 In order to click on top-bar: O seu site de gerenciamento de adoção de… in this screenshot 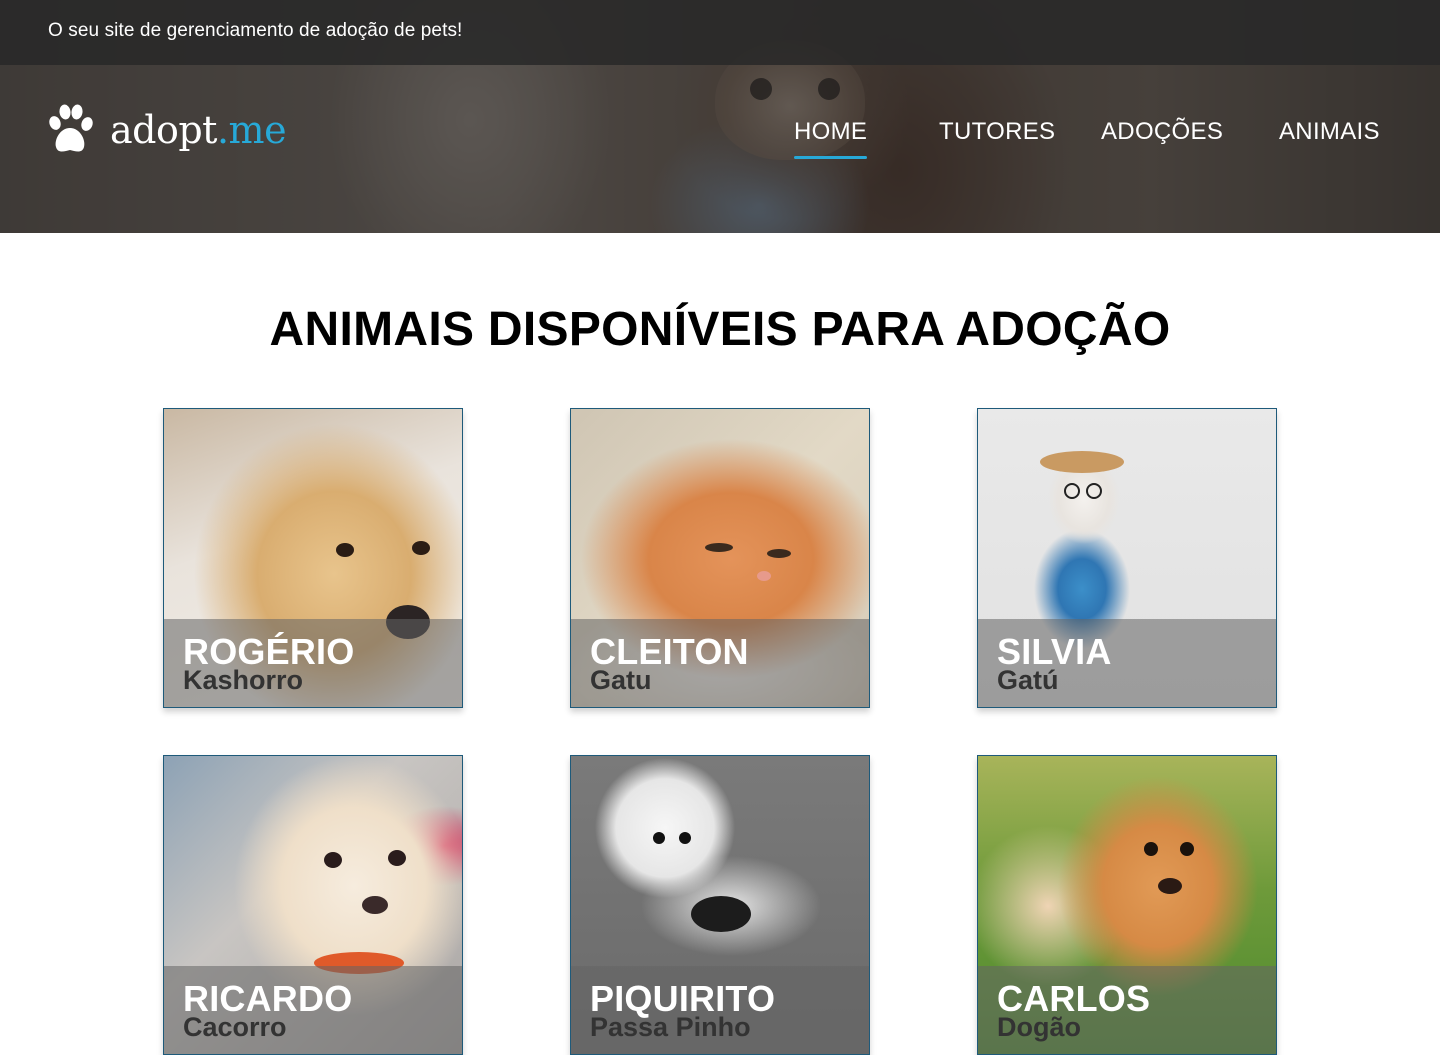, I will do `click(720, 32)`.